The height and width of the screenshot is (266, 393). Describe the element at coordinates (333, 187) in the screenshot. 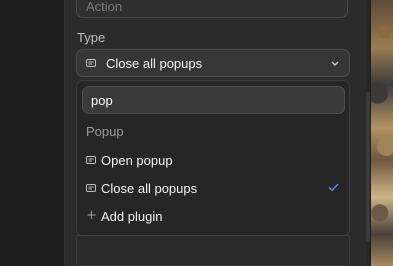

I see `checkmark-icon` at that location.